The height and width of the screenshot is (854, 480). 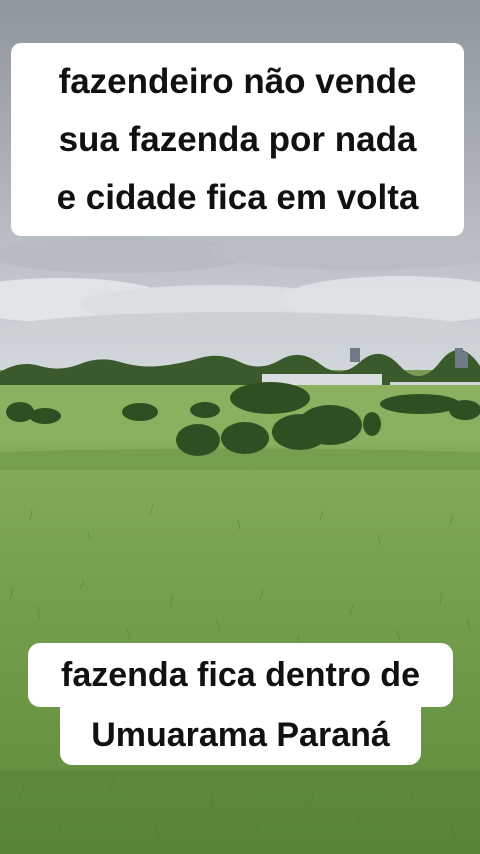 I want to click on caption-top-line-1: fazendeiro não vende, so click(x=237, y=81).